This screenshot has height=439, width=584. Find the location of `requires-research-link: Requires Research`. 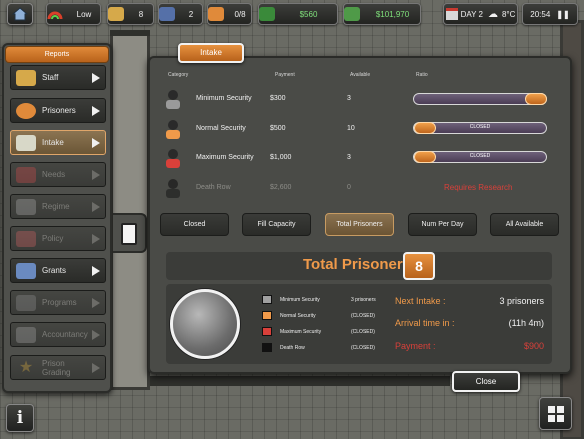

requires-research-link: Requires Research is located at coordinates (478, 187).